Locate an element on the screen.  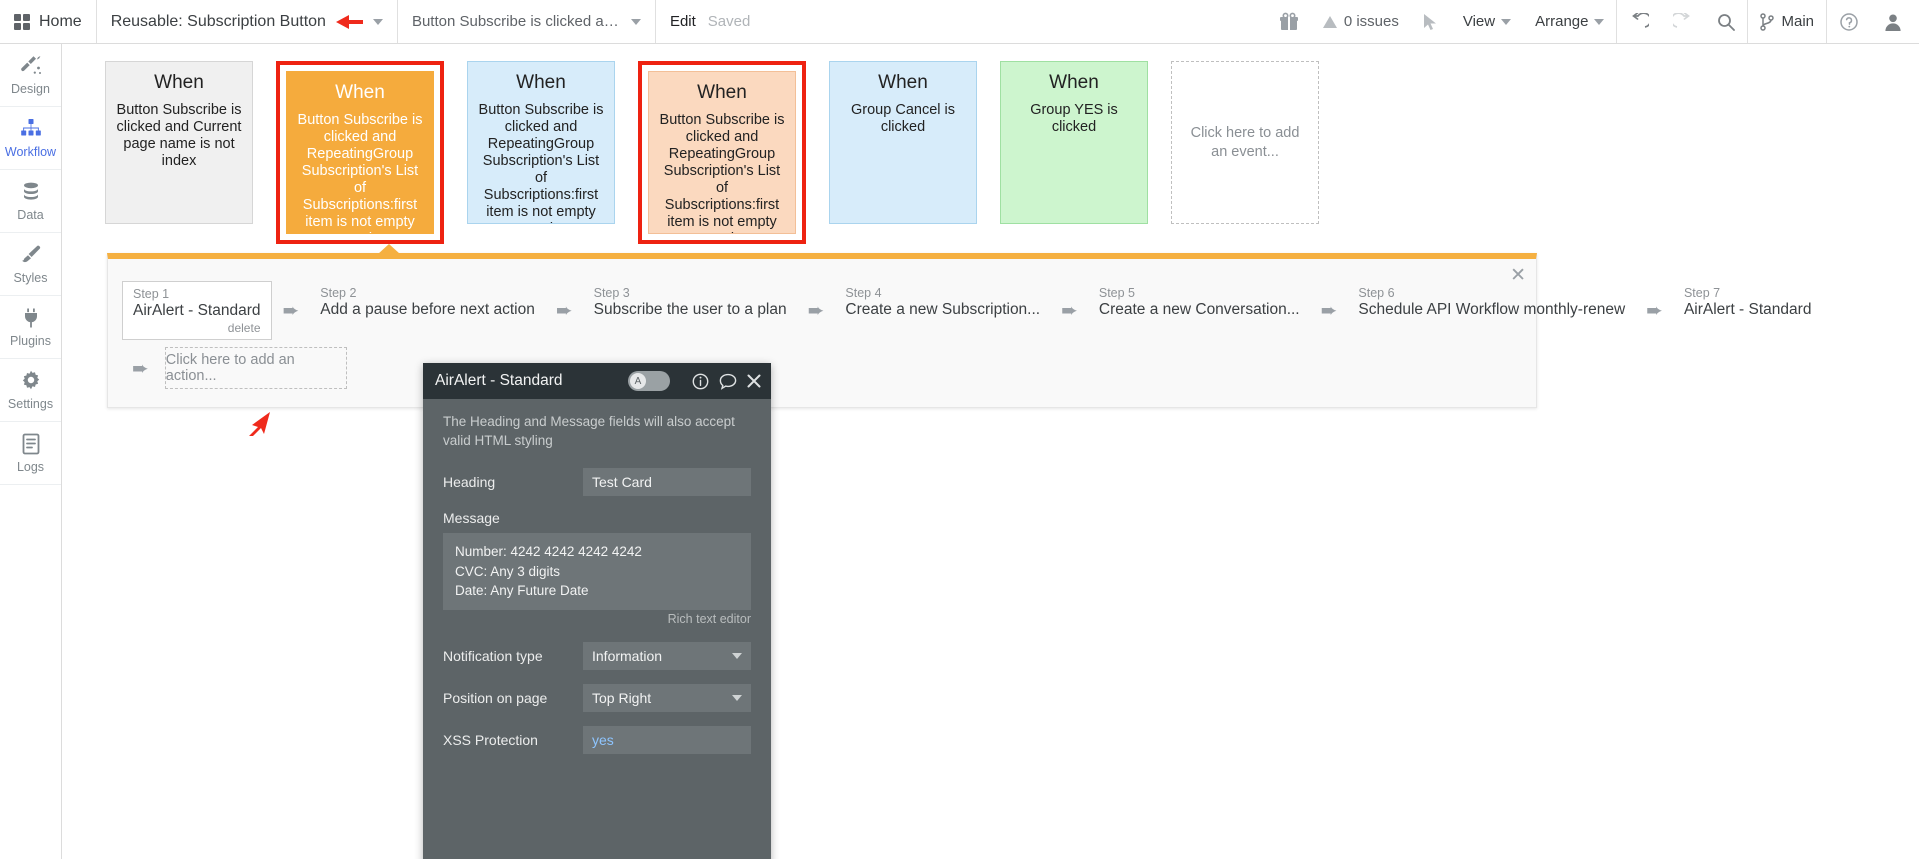
step-number: Step 4 is located at coordinates (863, 293).